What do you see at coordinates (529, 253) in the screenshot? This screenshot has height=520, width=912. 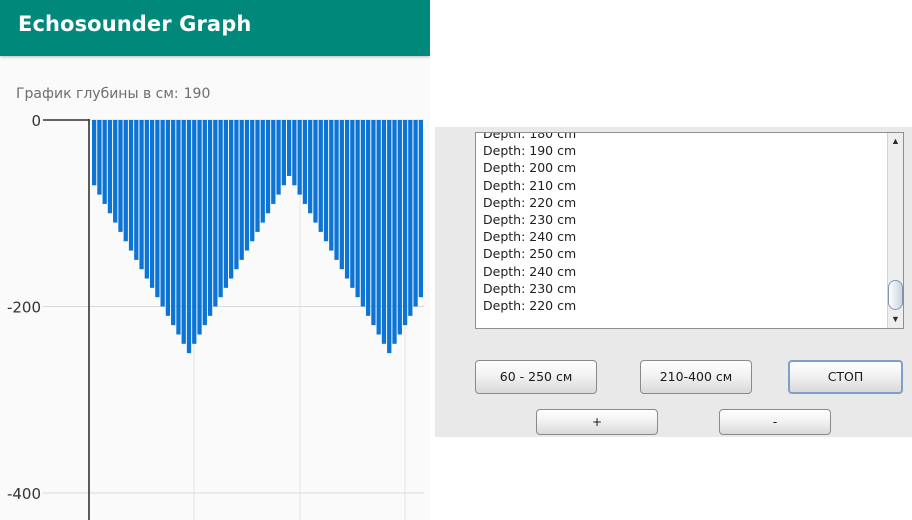 I see `depth-list-item: Depth: 250 cm` at bounding box center [529, 253].